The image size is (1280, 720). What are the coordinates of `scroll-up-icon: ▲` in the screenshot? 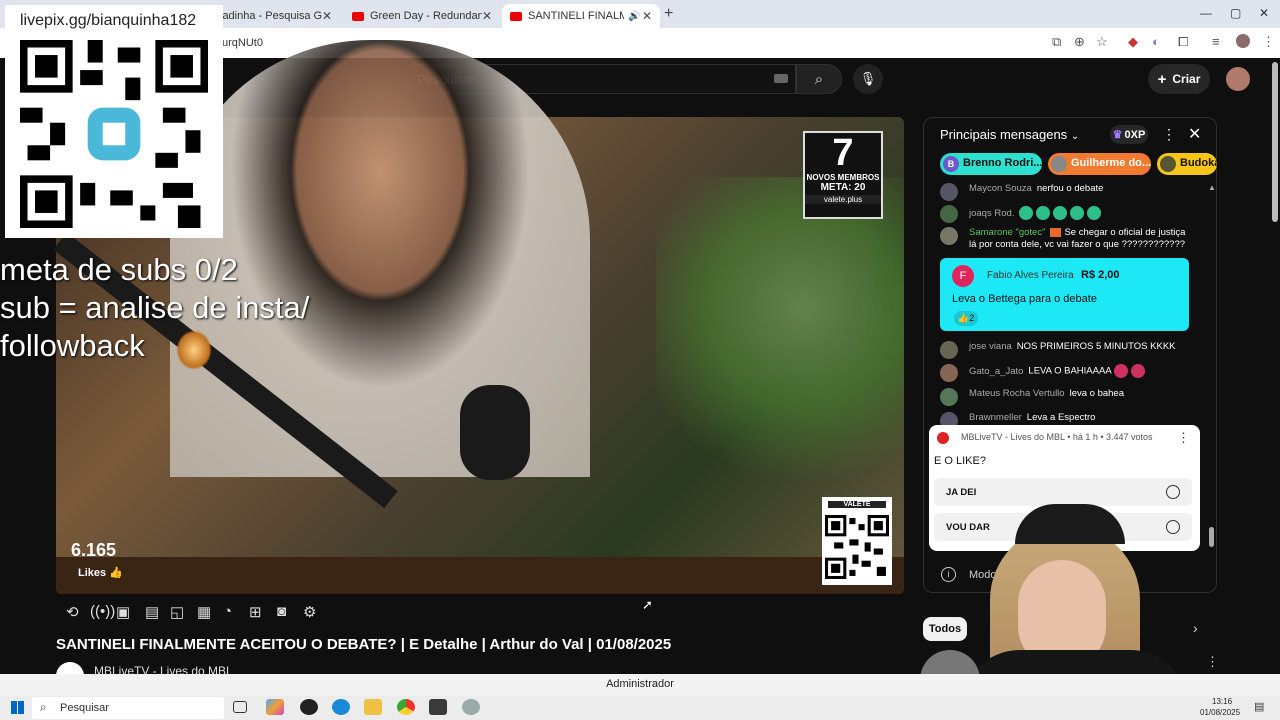 It's located at (1212, 187).